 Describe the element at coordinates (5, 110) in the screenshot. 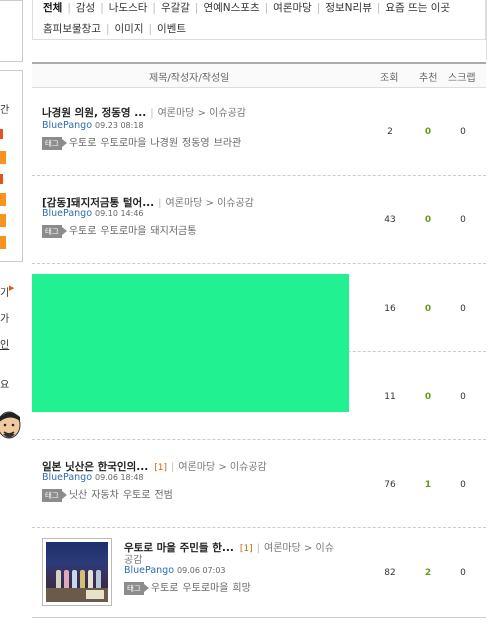

I see `sidebar-fragment-1: 간` at that location.